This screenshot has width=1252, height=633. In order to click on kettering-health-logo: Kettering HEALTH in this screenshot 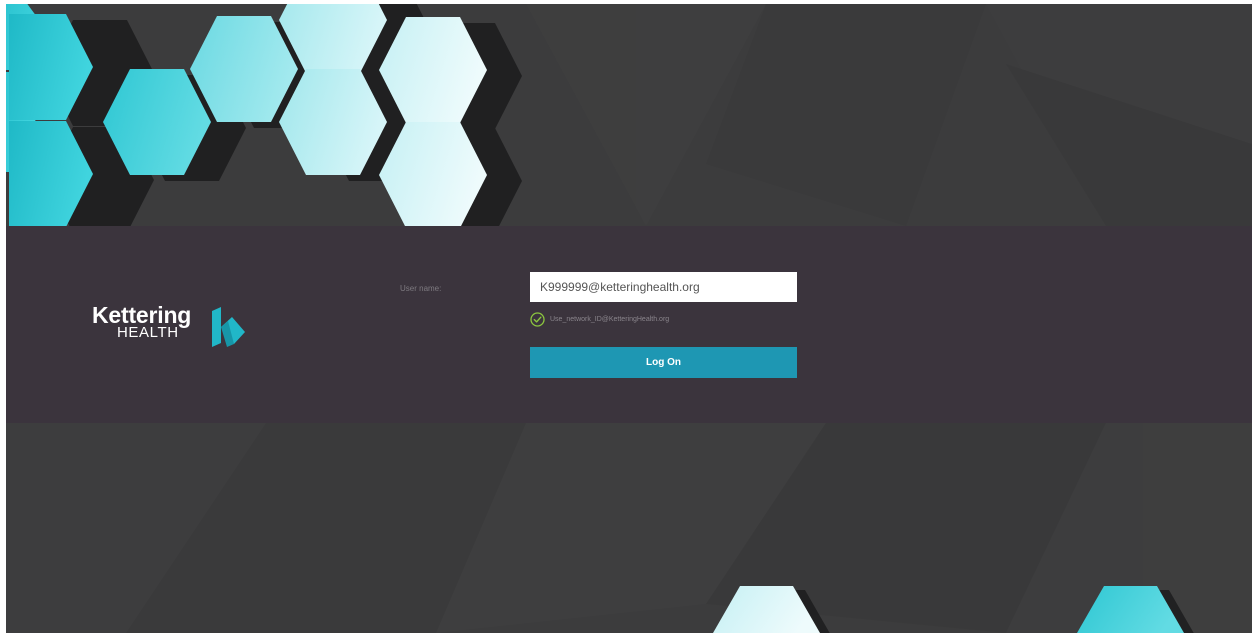, I will do `click(177, 325)`.